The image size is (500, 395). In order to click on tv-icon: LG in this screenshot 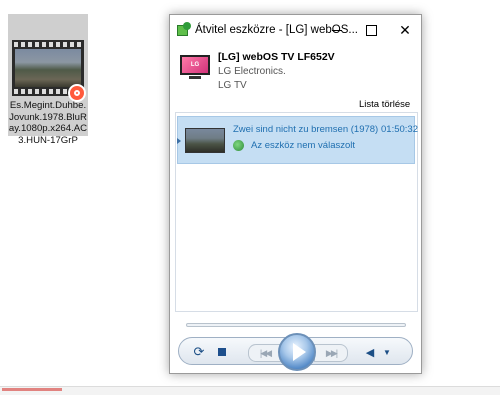, I will do `click(195, 67)`.